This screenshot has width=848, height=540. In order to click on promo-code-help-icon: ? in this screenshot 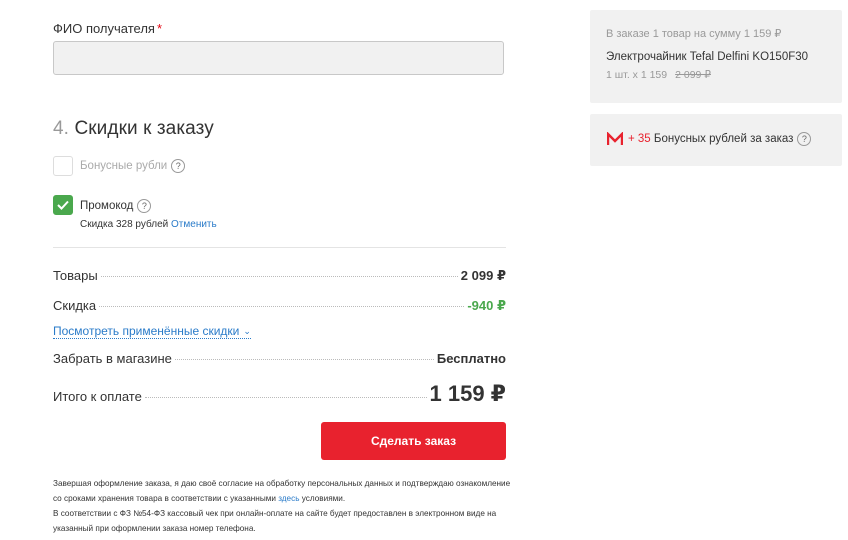, I will do `click(144, 206)`.